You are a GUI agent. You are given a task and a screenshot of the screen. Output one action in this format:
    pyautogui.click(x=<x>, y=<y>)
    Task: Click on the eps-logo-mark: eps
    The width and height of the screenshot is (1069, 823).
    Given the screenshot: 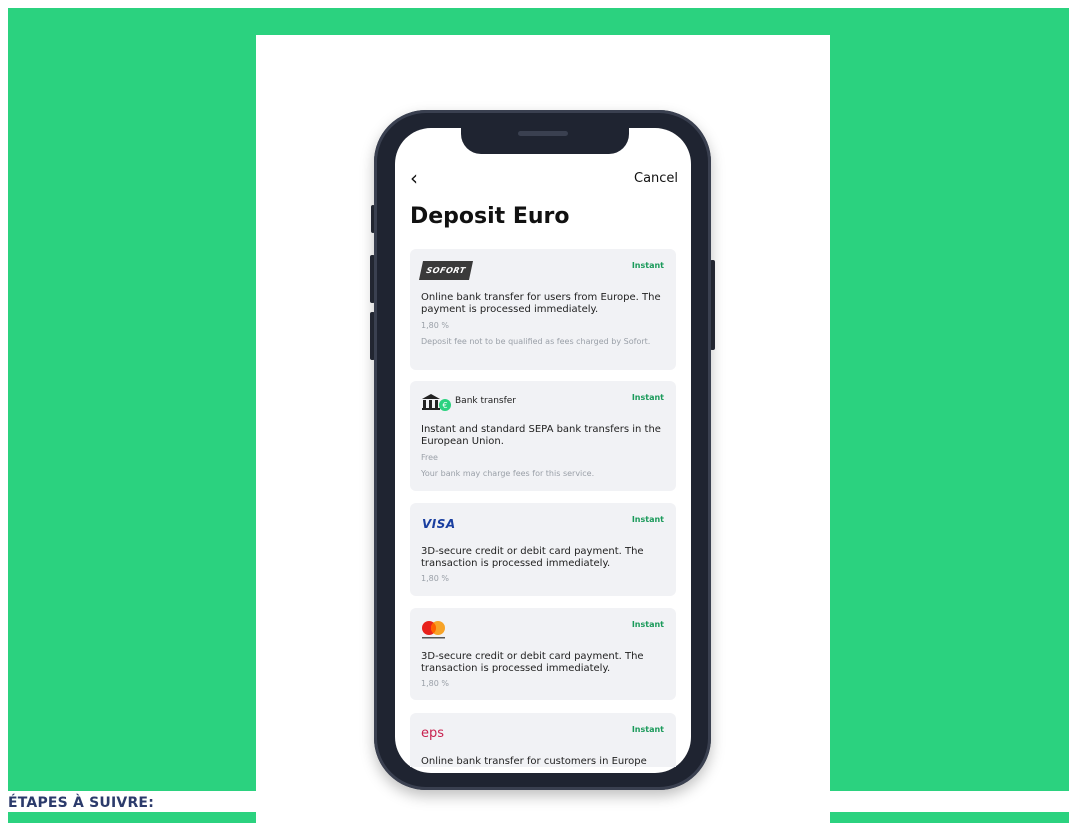 What is the action you would take?
    pyautogui.click(x=433, y=733)
    